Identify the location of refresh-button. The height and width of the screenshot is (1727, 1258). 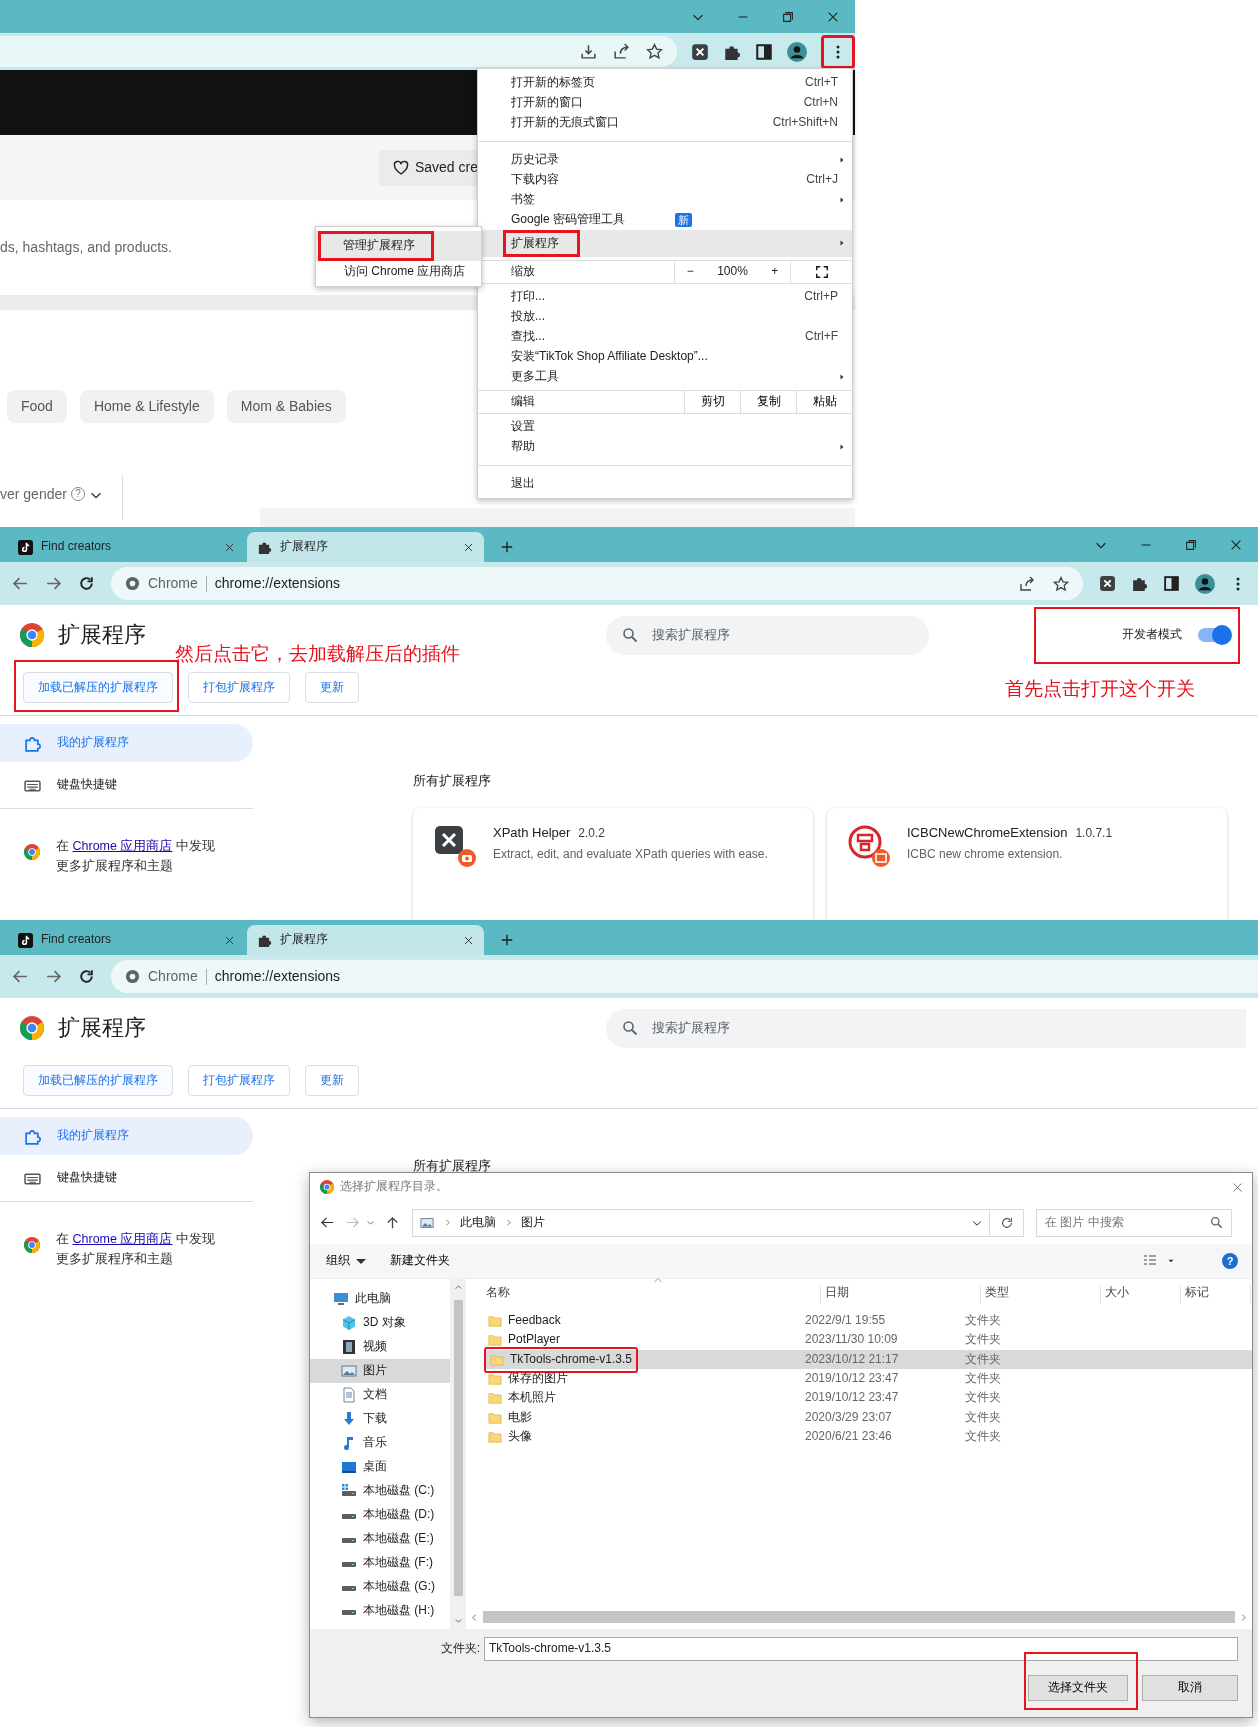
(1007, 1222).